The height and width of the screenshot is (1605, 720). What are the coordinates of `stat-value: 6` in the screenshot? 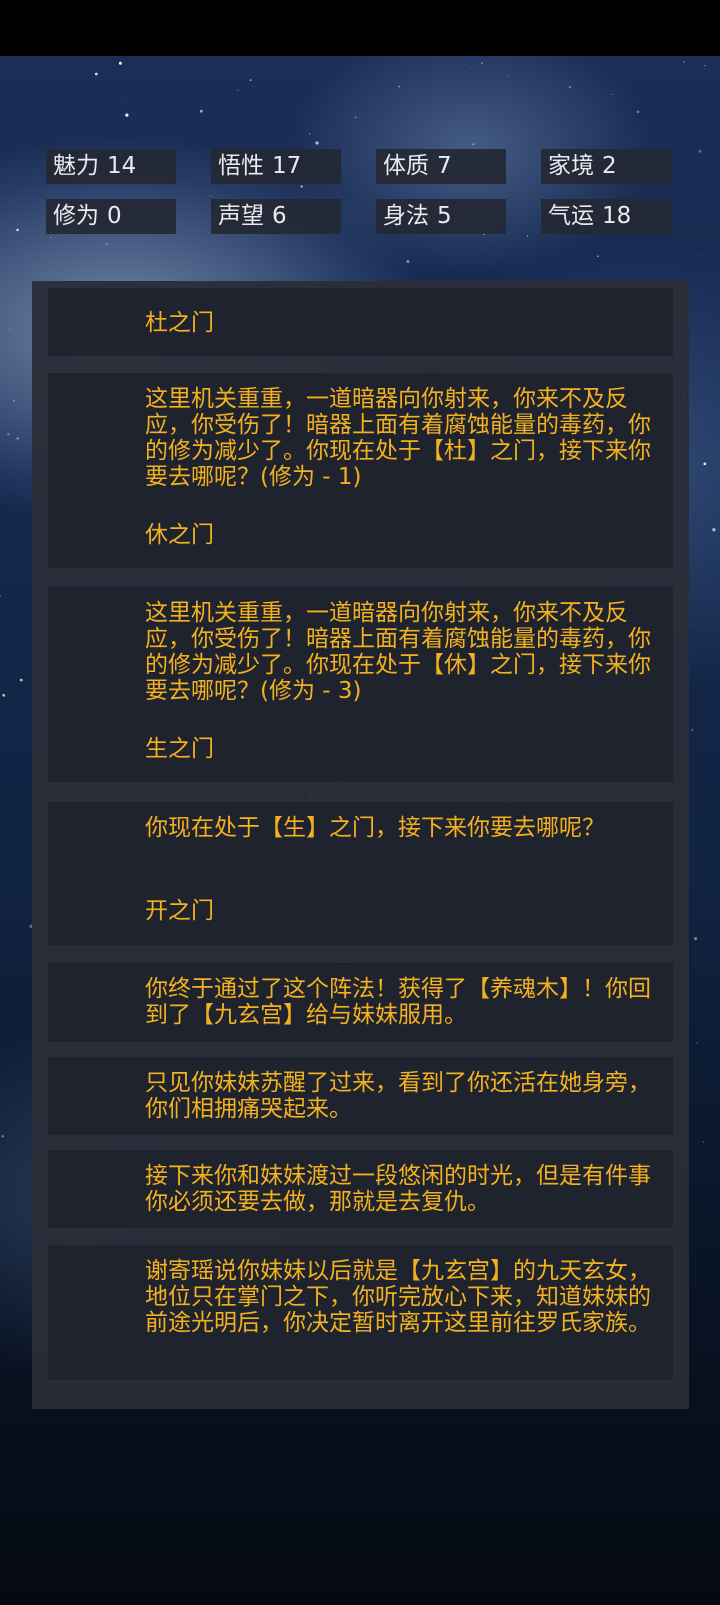 It's located at (279, 216).